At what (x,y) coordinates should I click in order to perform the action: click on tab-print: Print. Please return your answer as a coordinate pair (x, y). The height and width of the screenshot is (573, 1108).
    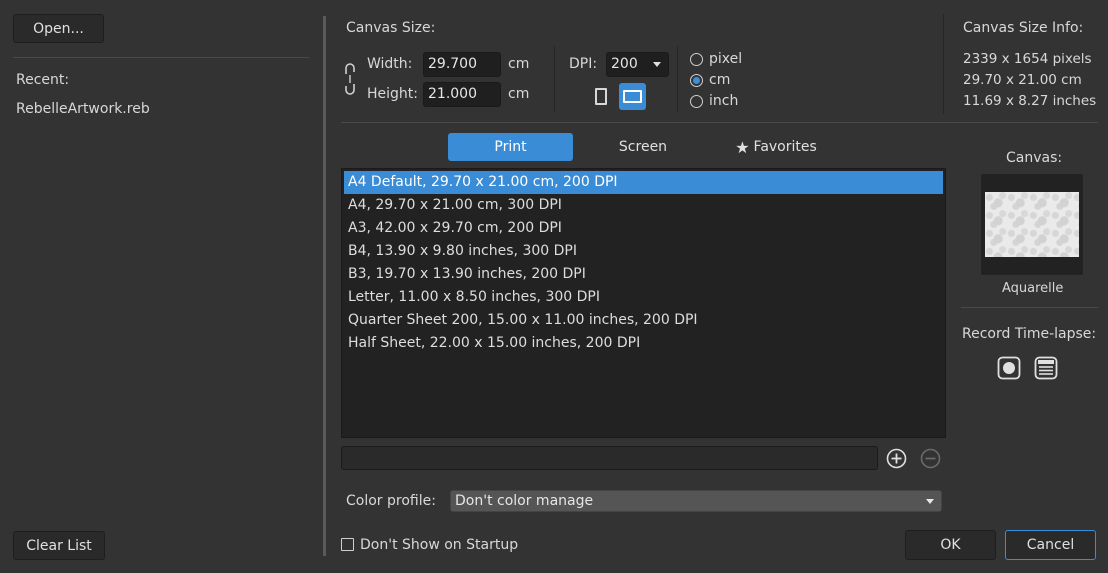
    Looking at the image, I should click on (510, 147).